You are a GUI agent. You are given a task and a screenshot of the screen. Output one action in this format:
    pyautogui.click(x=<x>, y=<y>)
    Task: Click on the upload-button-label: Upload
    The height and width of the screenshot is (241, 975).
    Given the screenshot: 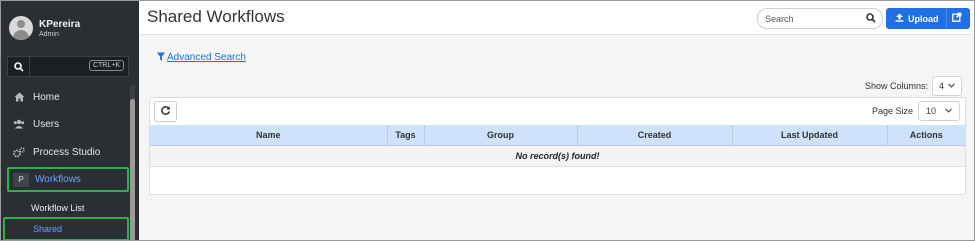 What is the action you would take?
    pyautogui.click(x=923, y=18)
    